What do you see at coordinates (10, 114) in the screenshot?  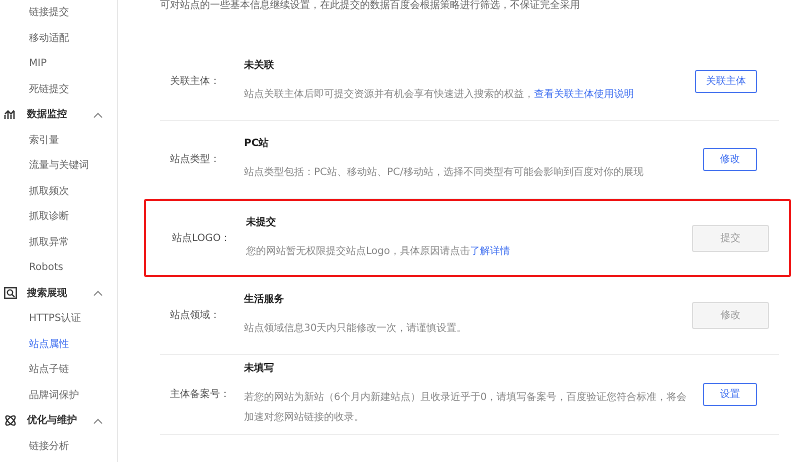 I see `chart-icon` at bounding box center [10, 114].